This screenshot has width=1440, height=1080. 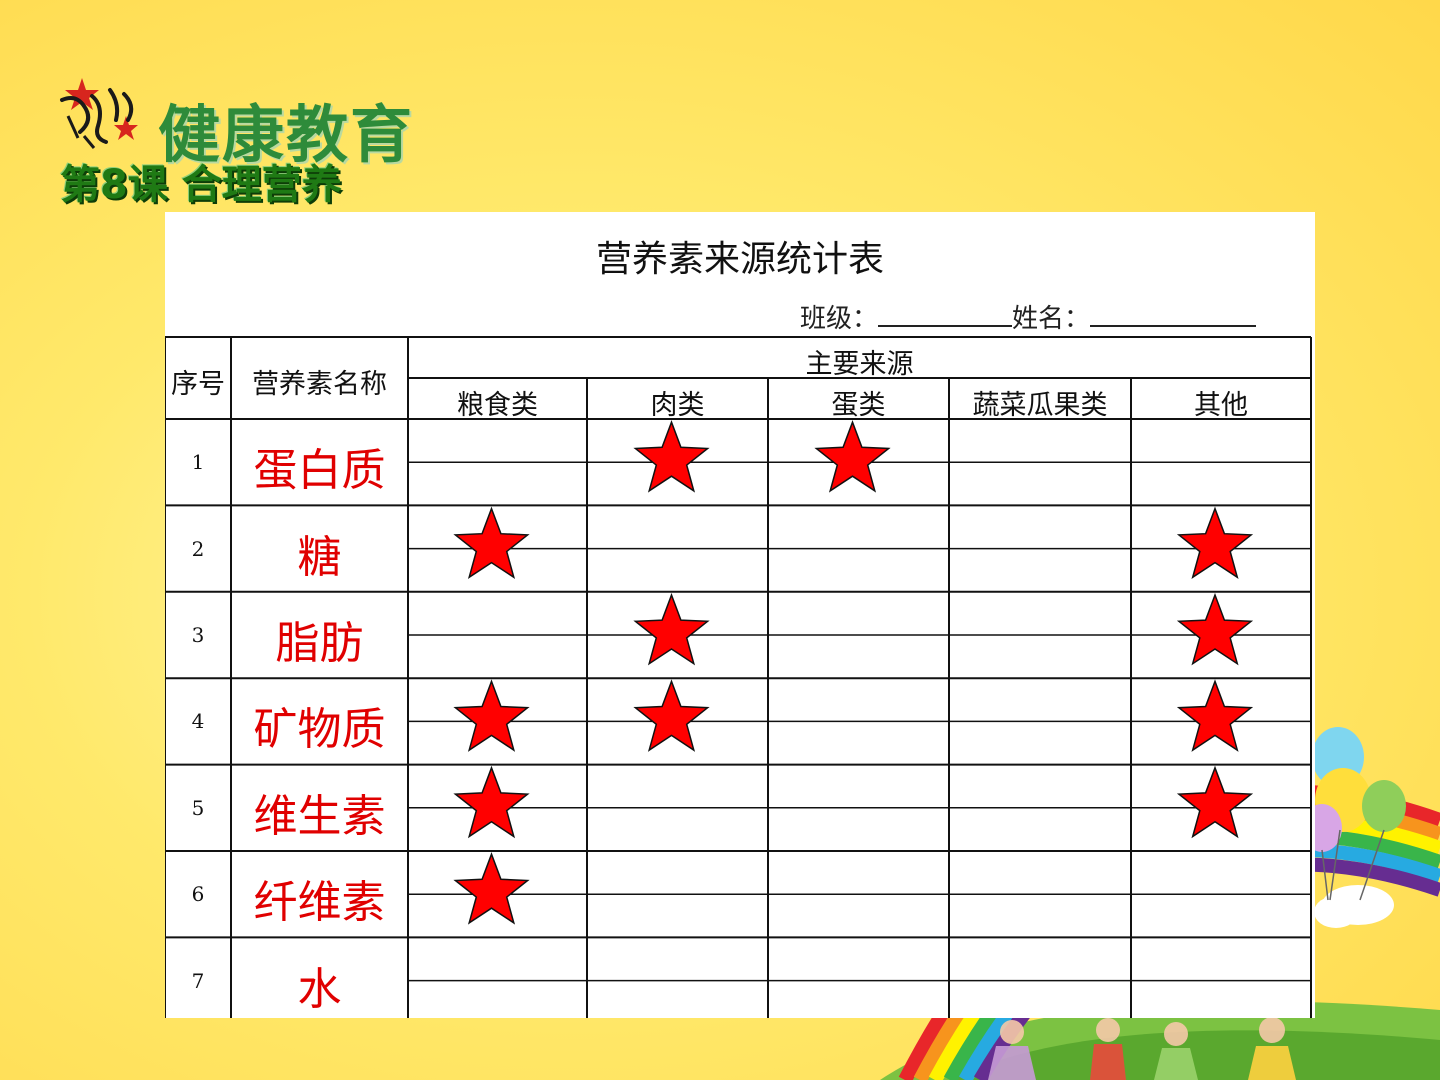 What do you see at coordinates (319, 384) in the screenshot?
I see `header-nutrient: 营养素名称` at bounding box center [319, 384].